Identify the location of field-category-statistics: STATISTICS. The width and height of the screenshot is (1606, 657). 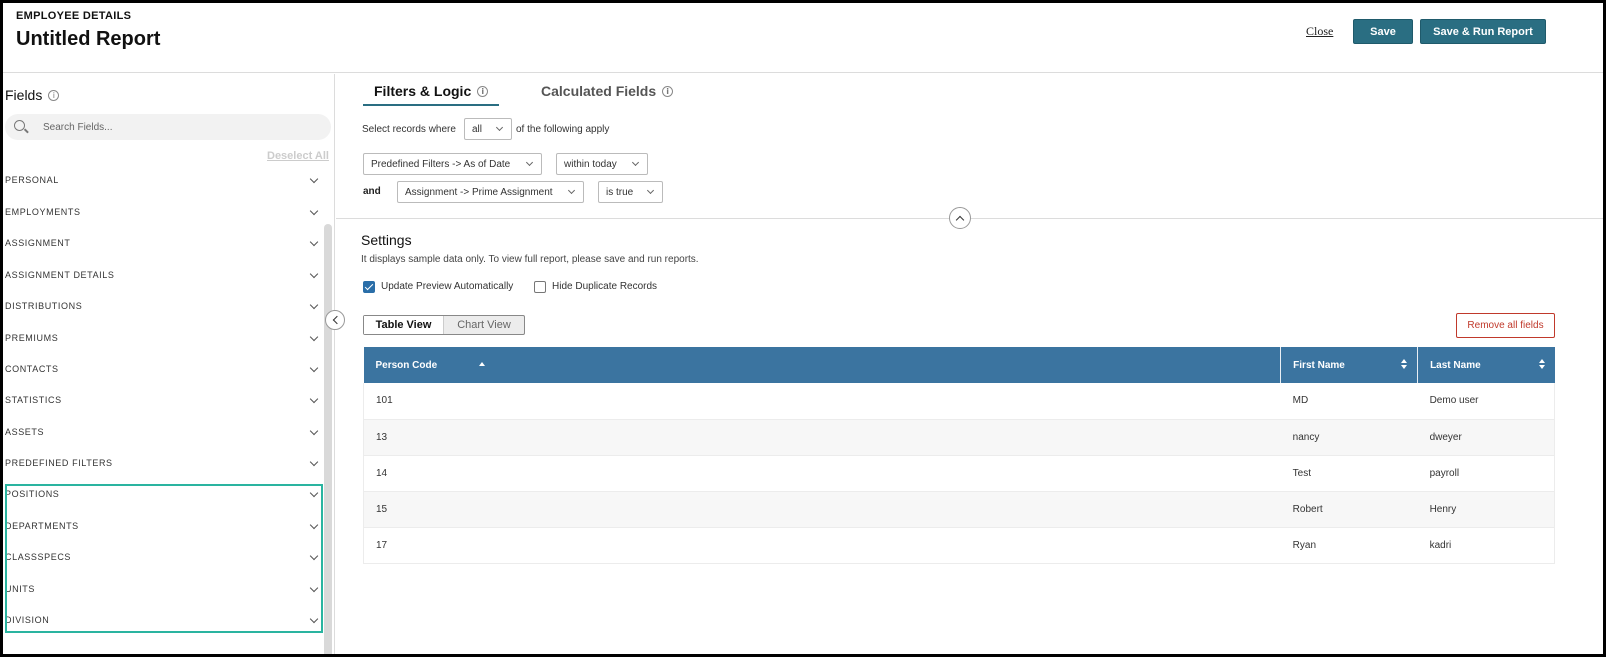
(163, 401).